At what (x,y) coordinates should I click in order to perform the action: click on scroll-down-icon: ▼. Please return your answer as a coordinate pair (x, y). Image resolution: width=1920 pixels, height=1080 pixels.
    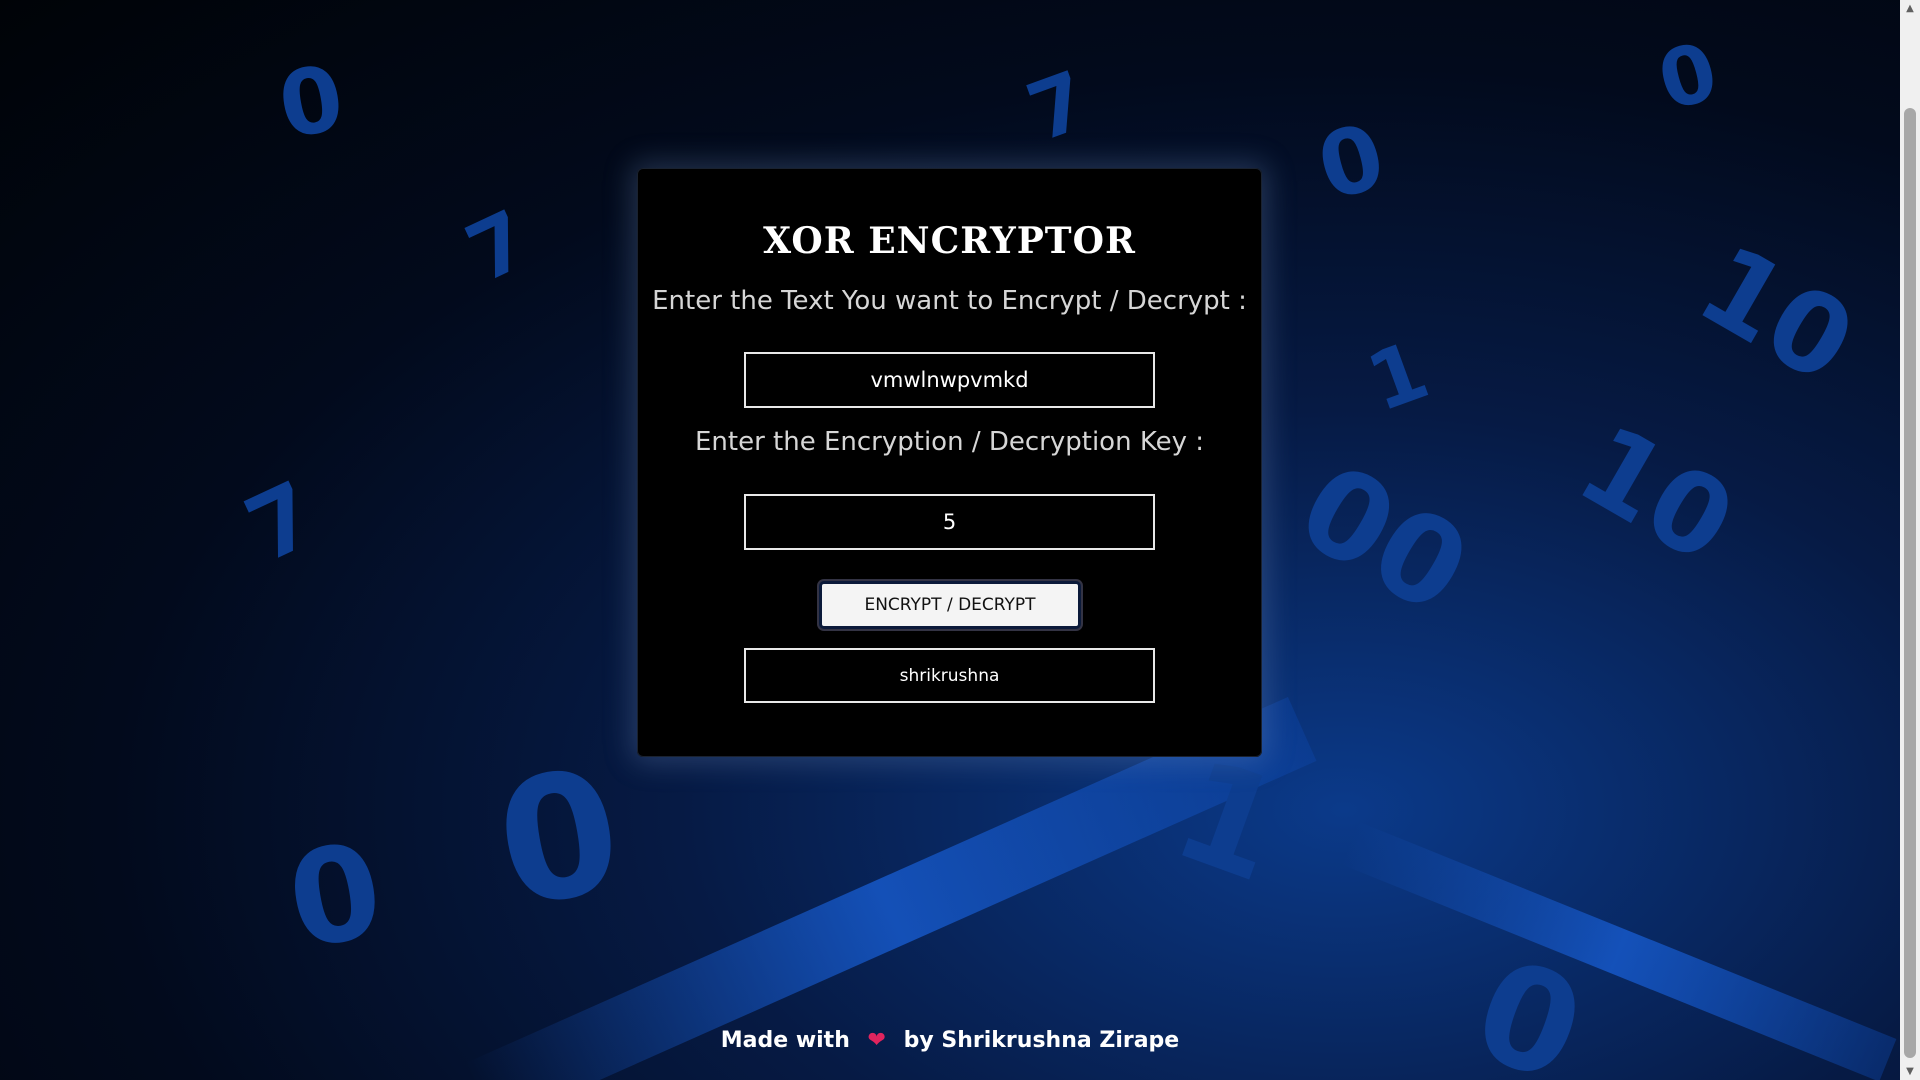
    Looking at the image, I should click on (1910, 1071).